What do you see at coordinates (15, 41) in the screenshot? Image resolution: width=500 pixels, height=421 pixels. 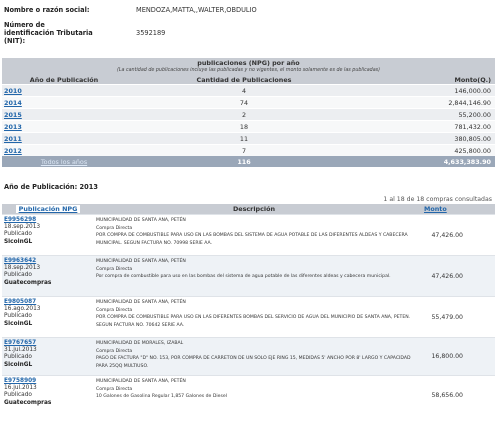 I see `nit-label-line-3: (NIT):` at bounding box center [15, 41].